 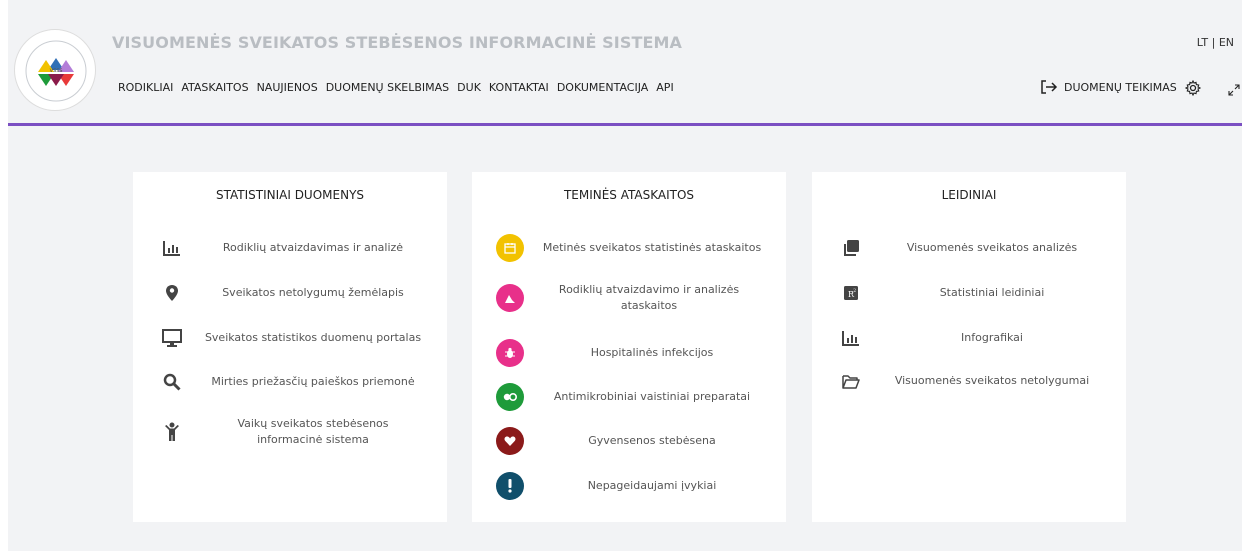 I want to click on stat-item-label: Sveikatos netolygumų žemėlapis, so click(x=313, y=292).